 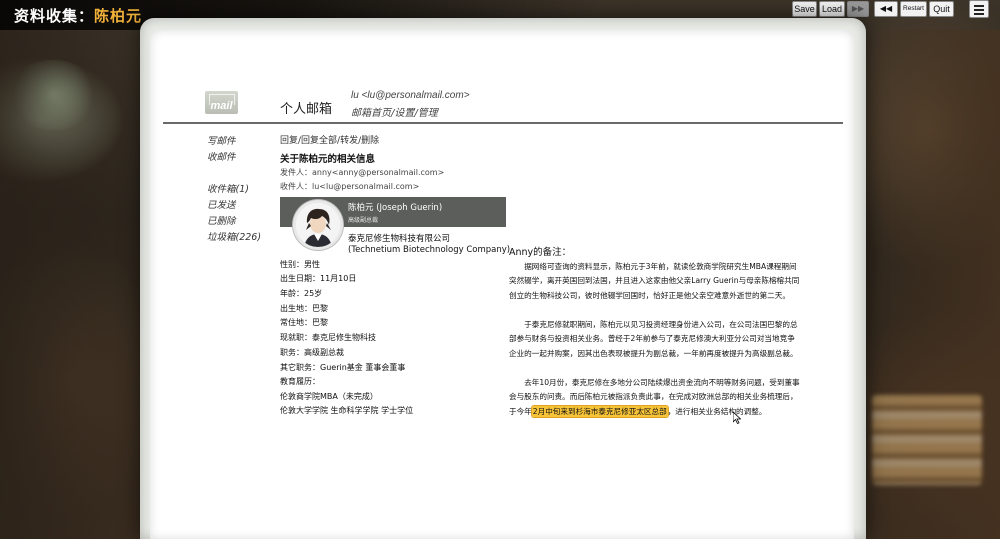 I want to click on profile-field: 年龄：25岁, so click(x=301, y=293).